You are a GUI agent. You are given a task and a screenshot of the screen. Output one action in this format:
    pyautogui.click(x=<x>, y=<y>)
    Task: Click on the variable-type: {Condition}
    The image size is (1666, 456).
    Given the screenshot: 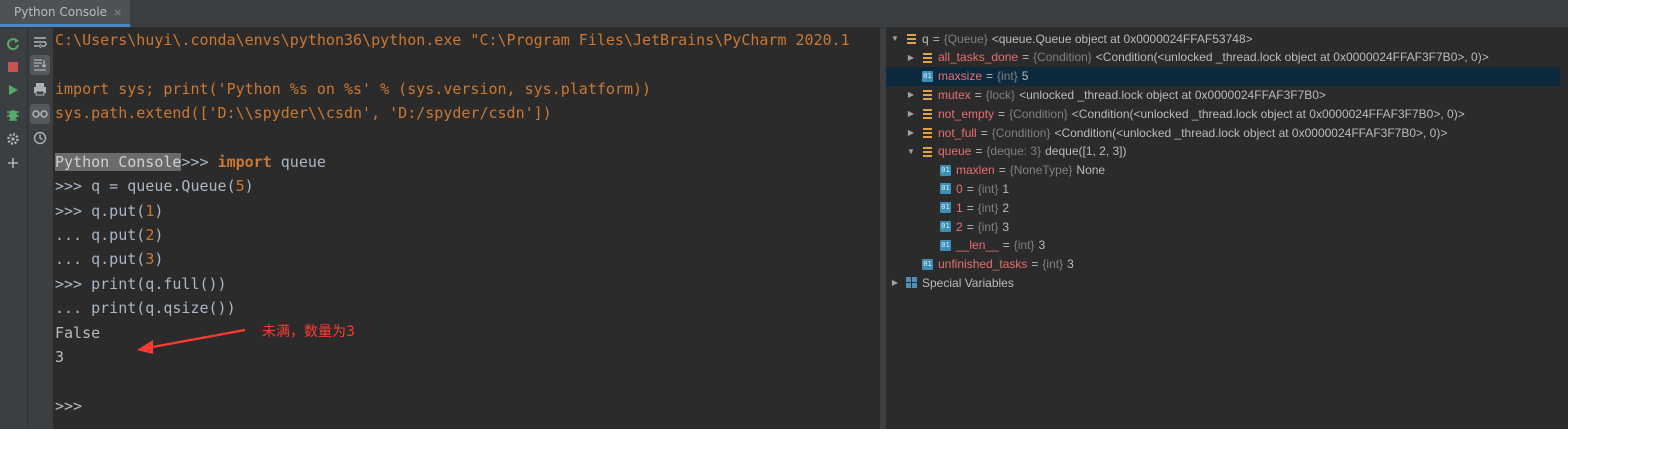 What is the action you would take?
    pyautogui.click(x=1062, y=57)
    